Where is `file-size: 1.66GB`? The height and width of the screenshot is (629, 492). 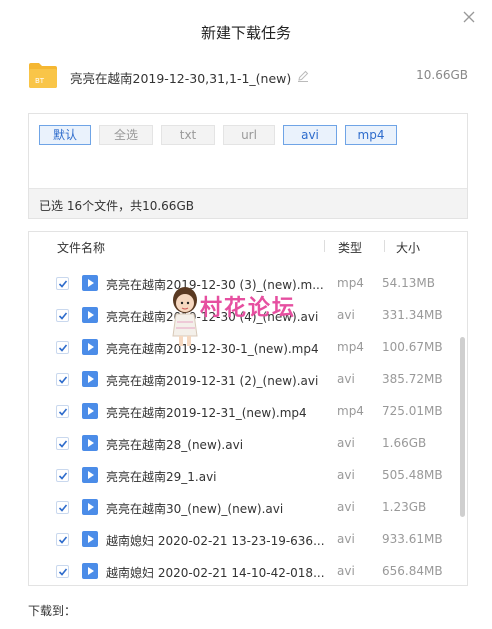 file-size: 1.66GB is located at coordinates (404, 443).